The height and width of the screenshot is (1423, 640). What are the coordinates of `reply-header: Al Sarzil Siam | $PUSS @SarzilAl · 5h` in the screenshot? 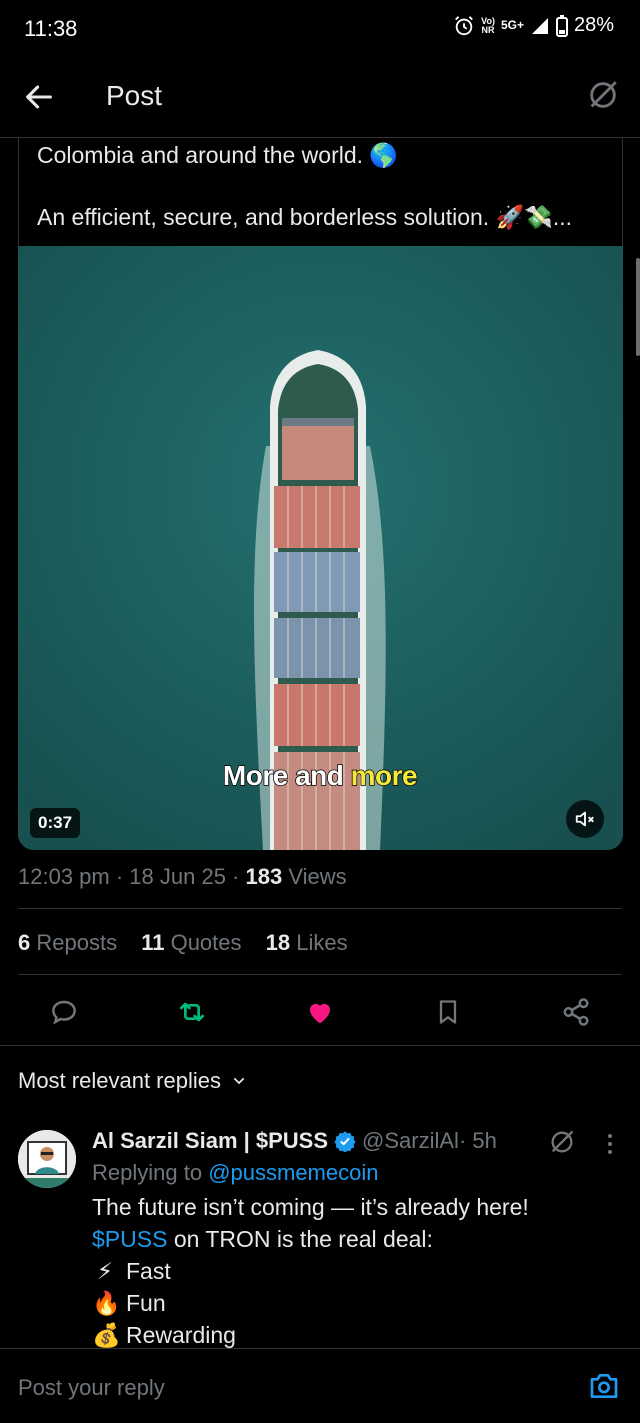 It's located at (294, 1141).